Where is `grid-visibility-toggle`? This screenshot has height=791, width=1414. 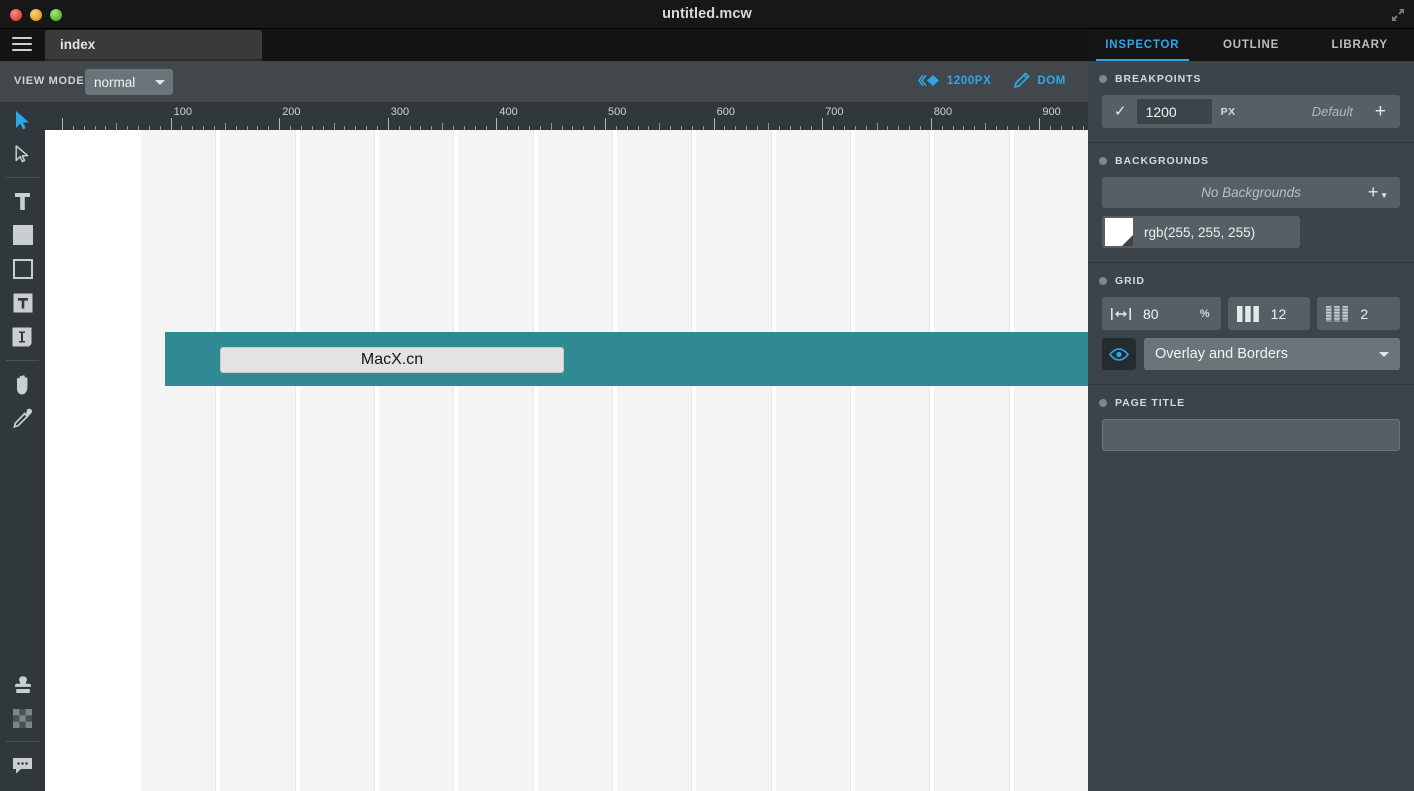
grid-visibility-toggle is located at coordinates (1119, 354).